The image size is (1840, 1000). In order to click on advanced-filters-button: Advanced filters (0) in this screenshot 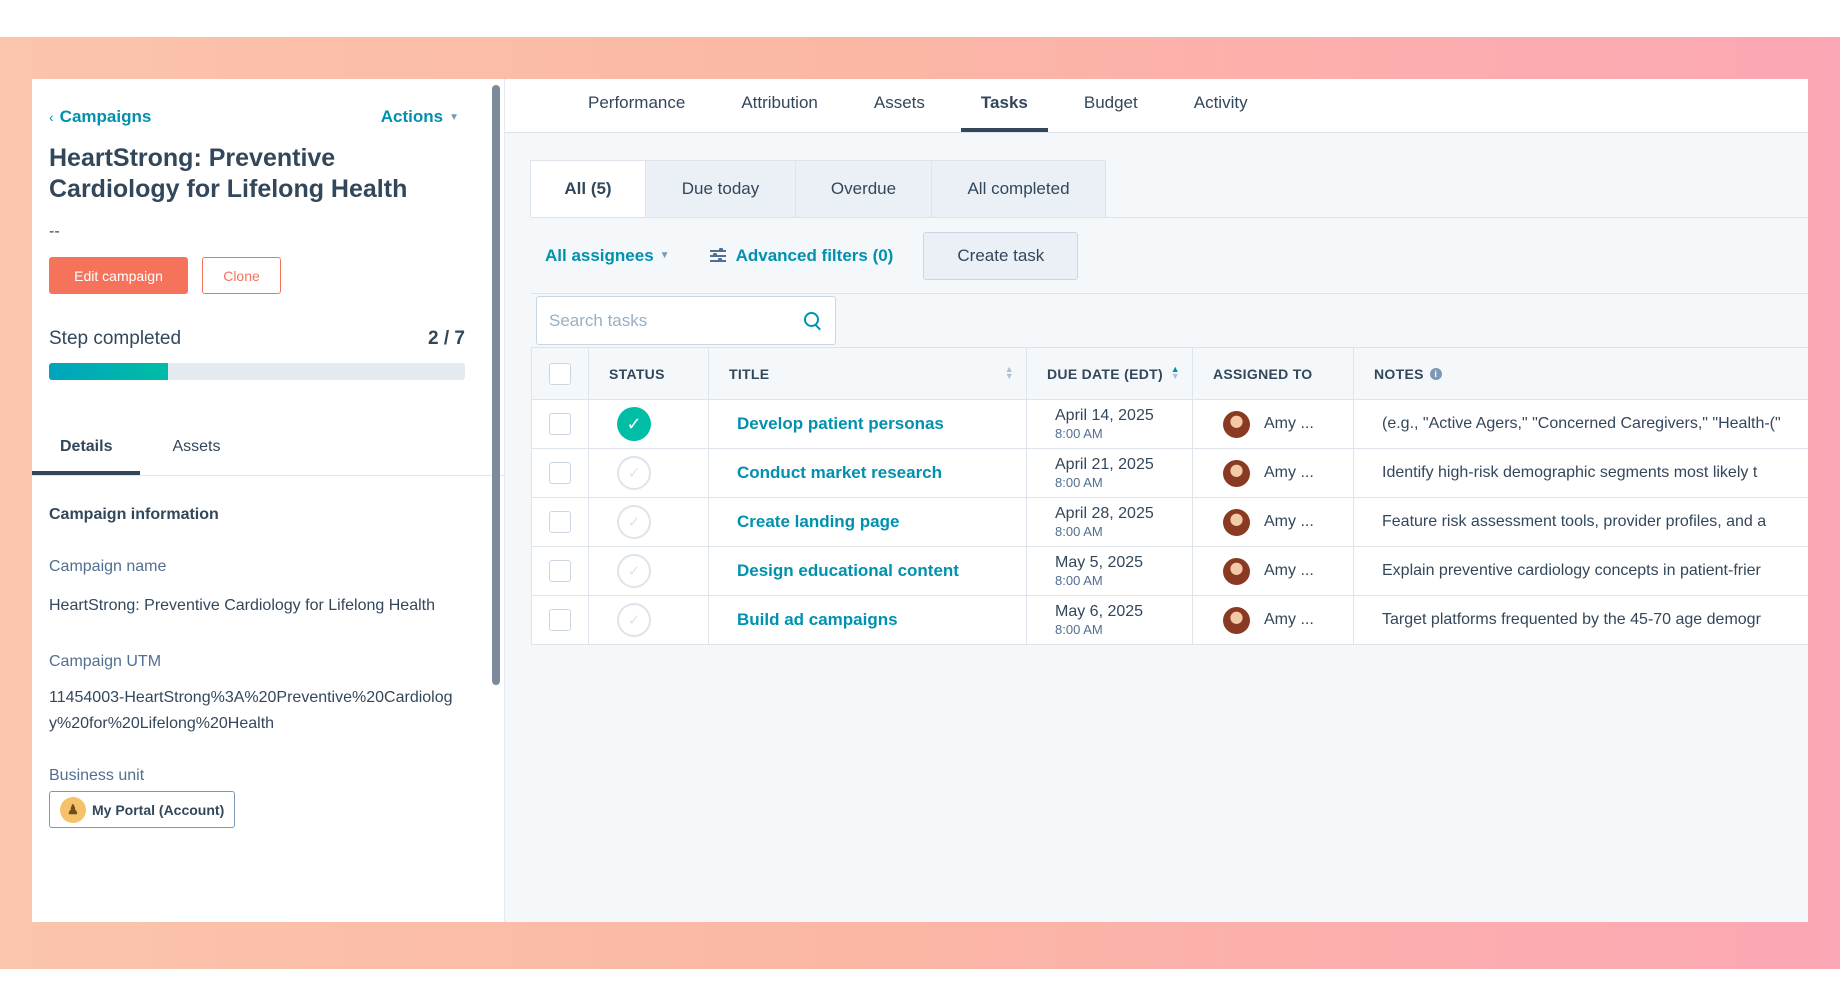, I will do `click(801, 256)`.